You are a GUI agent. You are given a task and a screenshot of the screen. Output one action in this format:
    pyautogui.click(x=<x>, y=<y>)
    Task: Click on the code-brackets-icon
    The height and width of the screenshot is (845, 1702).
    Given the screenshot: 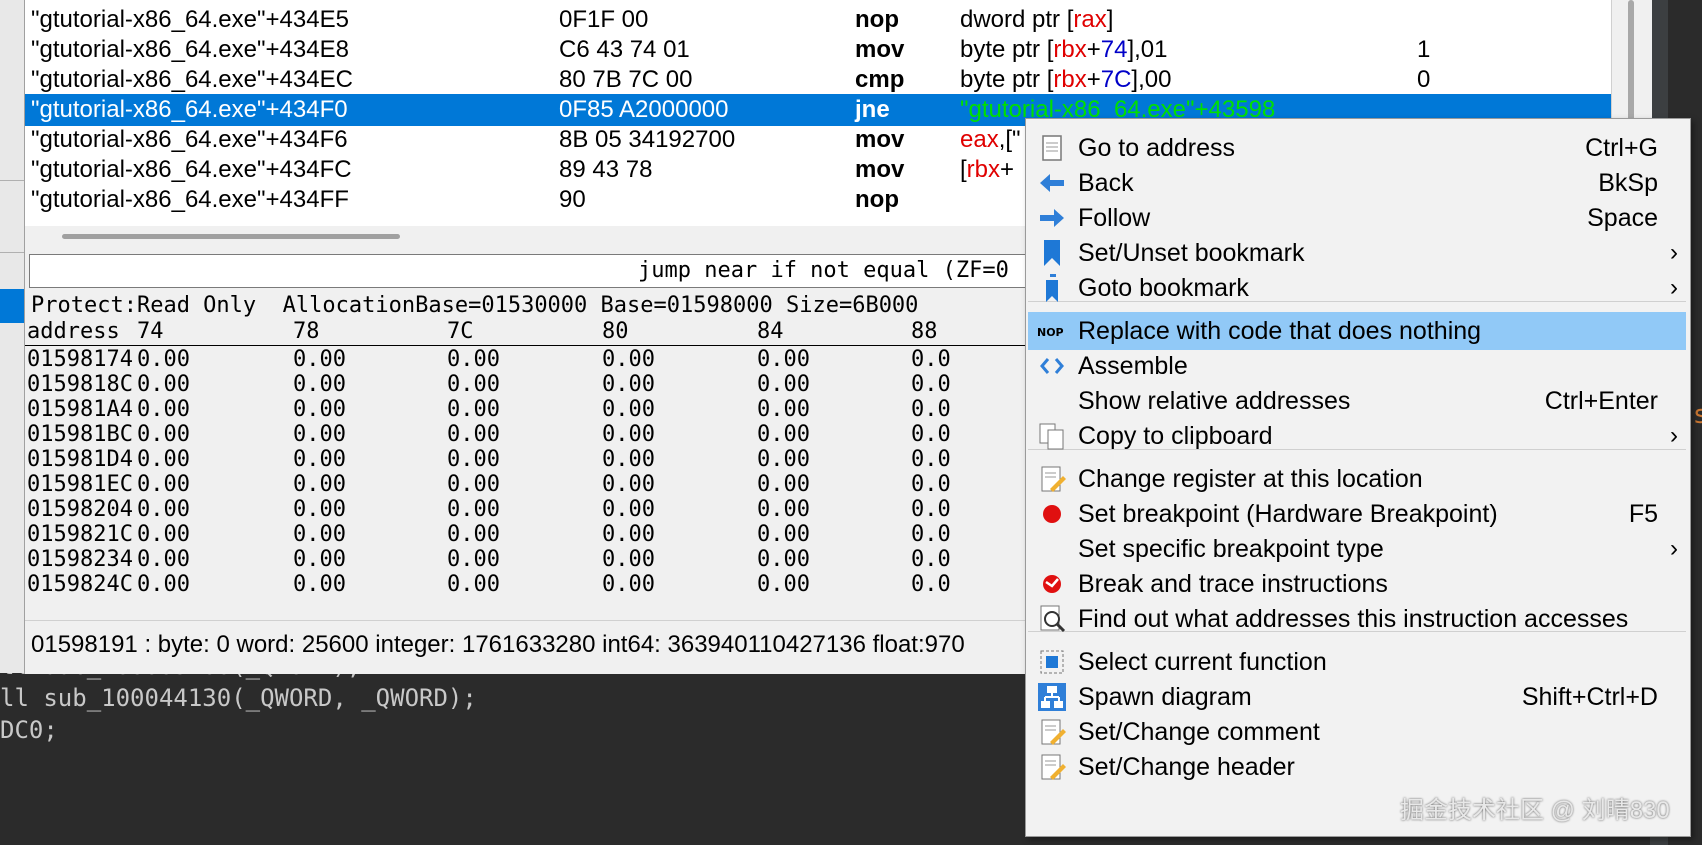 What is the action you would take?
    pyautogui.click(x=1052, y=366)
    